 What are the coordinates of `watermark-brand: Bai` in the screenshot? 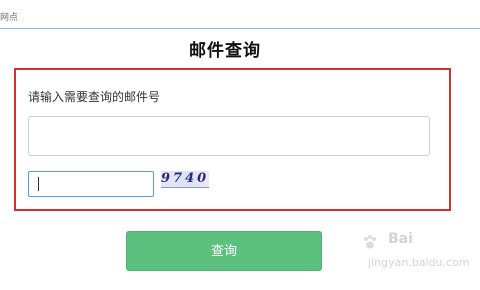 It's located at (400, 239).